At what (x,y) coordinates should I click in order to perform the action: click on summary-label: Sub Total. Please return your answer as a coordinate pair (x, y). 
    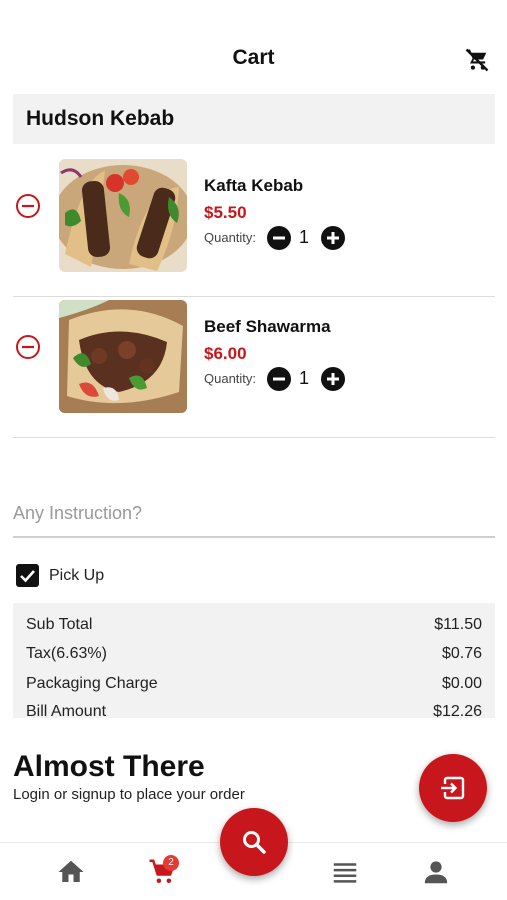
    Looking at the image, I should click on (59, 624).